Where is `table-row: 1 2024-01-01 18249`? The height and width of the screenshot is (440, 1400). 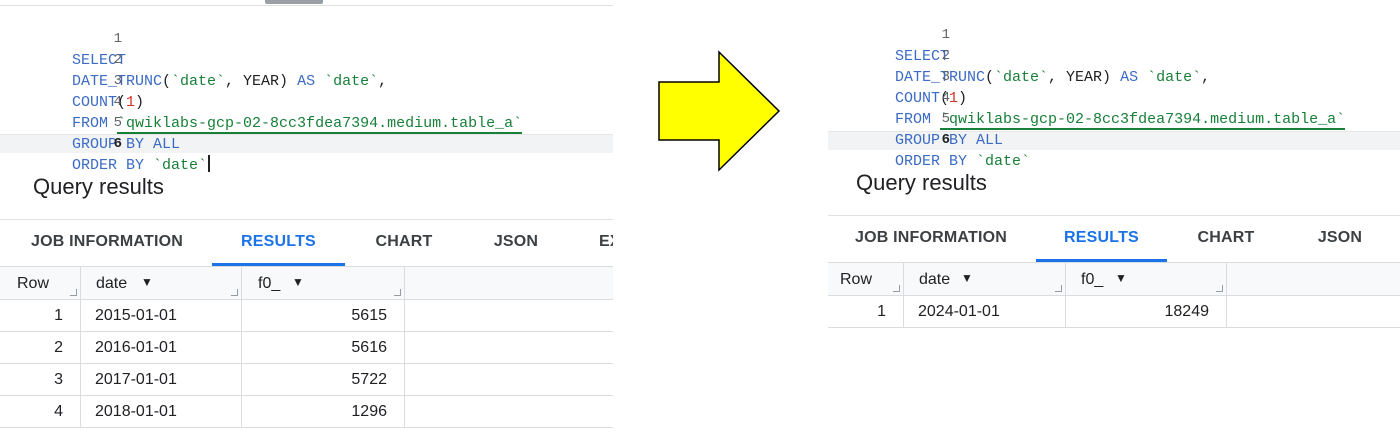
table-row: 1 2024-01-01 18249 is located at coordinates (1114, 312).